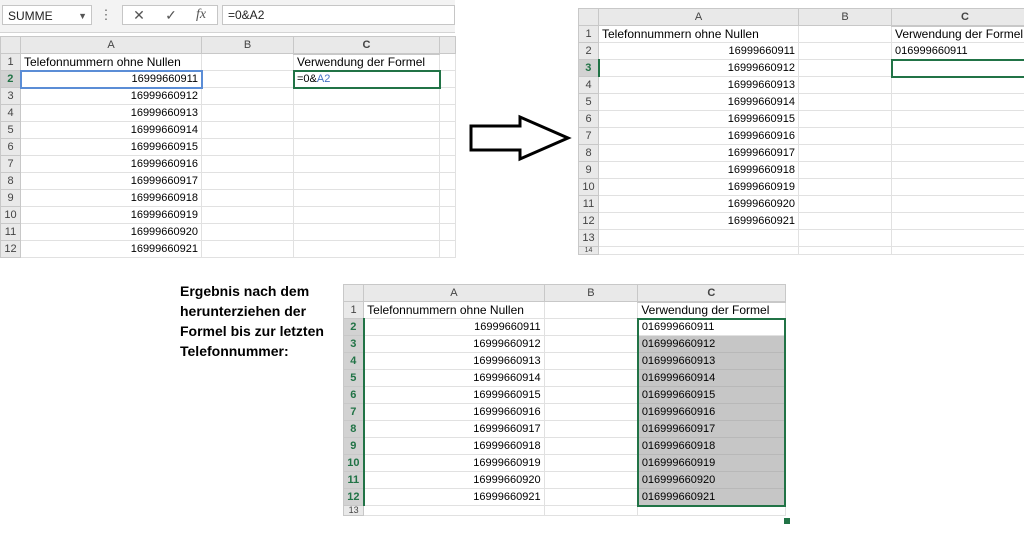 The image size is (1024, 538). What do you see at coordinates (111, 45) in the screenshot?
I see `column-header-a: A` at bounding box center [111, 45].